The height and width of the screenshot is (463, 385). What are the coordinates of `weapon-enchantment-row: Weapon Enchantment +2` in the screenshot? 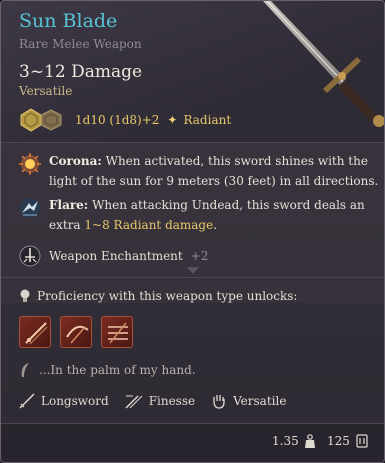 It's located at (113, 256).